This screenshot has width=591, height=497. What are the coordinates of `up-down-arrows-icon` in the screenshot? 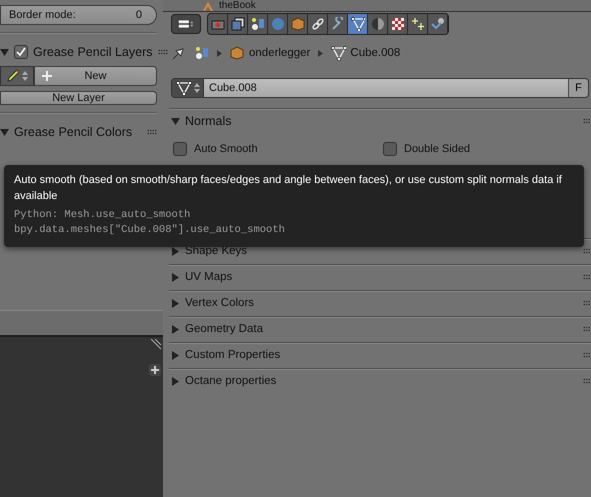 It's located at (25, 76).